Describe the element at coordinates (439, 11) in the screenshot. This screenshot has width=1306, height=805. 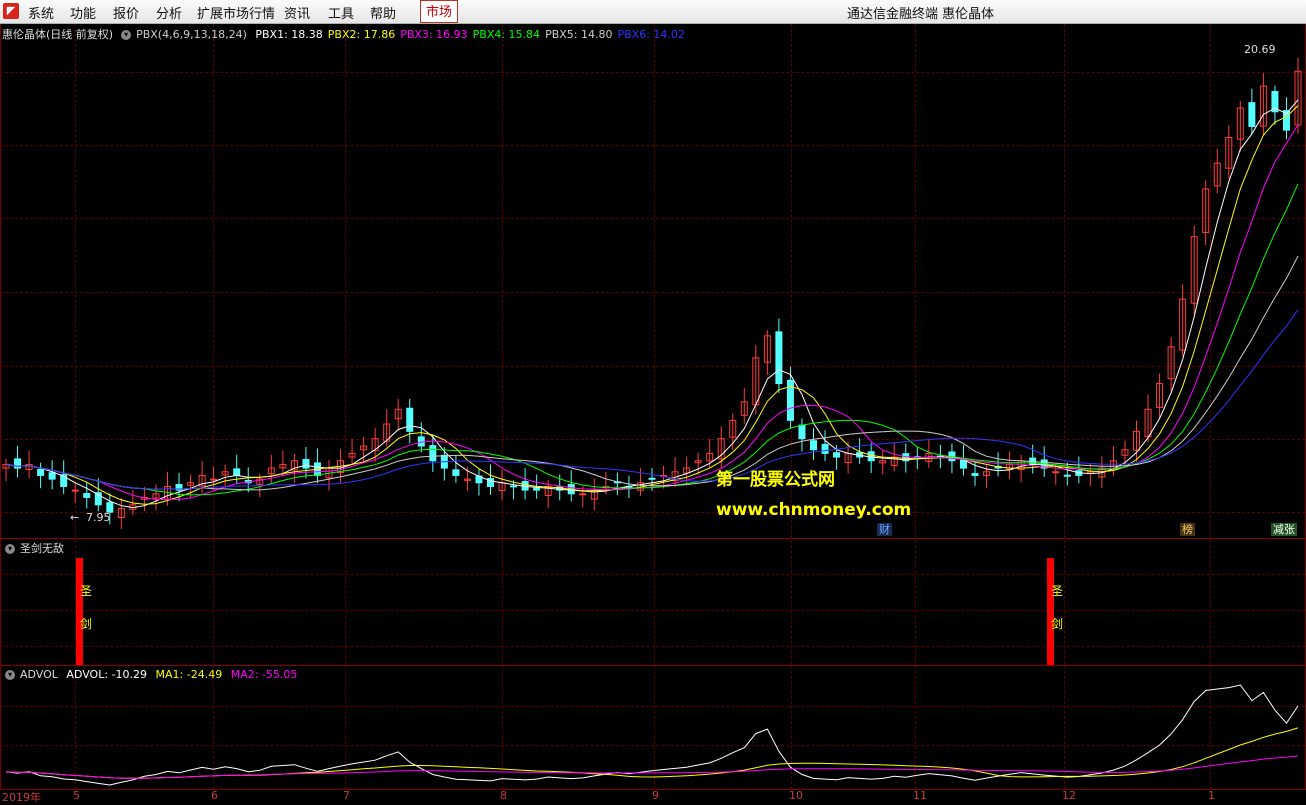
I see `menu-market: 市场` at that location.